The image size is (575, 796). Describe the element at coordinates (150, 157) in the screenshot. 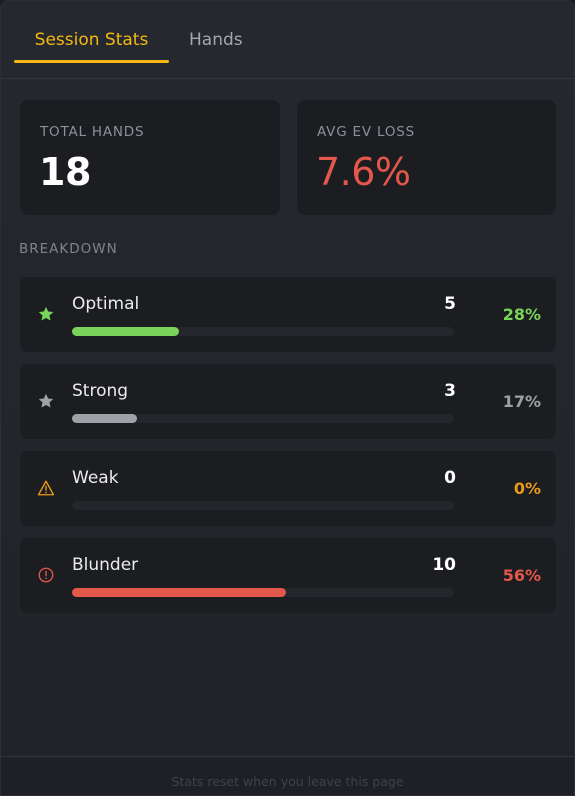

I see `total-hands-card: TOTAL HANDS 18` at that location.